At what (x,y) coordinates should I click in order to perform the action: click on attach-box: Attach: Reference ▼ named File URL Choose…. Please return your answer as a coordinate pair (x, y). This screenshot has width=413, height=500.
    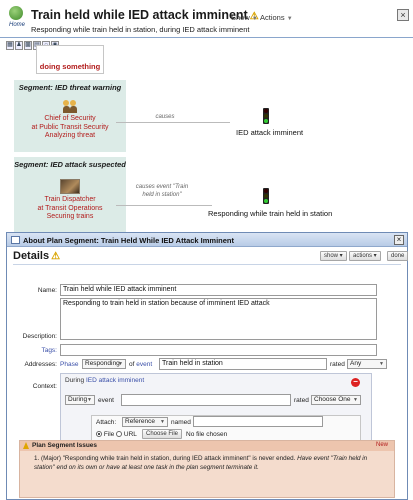
    Looking at the image, I should click on (226, 428).